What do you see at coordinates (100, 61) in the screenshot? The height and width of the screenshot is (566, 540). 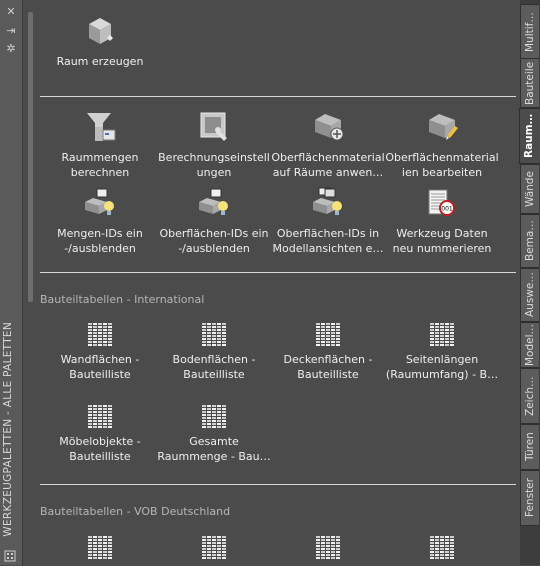 I see `tool-label: Raum erzeugen` at bounding box center [100, 61].